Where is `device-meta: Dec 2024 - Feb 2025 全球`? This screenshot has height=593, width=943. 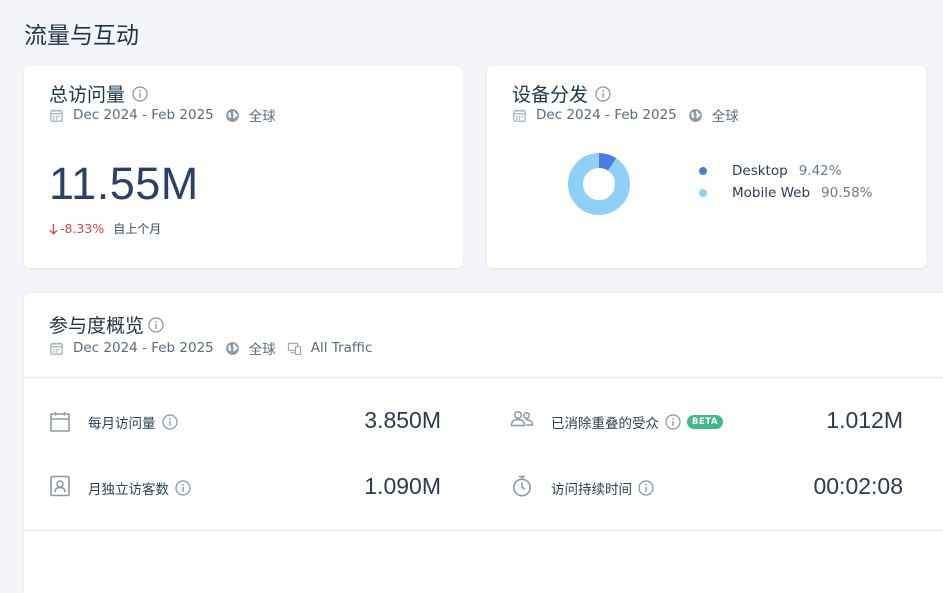
device-meta: Dec 2024 - Feb 2025 全球 is located at coordinates (625, 115).